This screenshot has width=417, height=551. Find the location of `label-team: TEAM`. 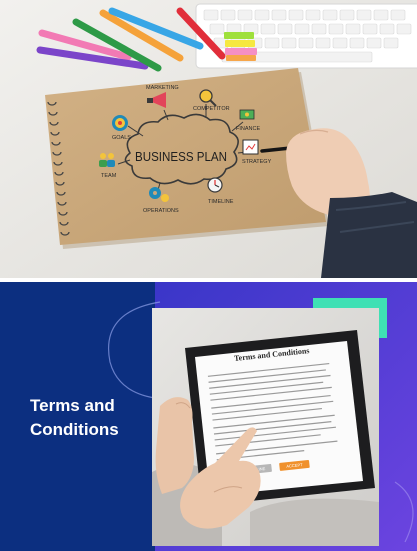

label-team: TEAM is located at coordinates (109, 176).